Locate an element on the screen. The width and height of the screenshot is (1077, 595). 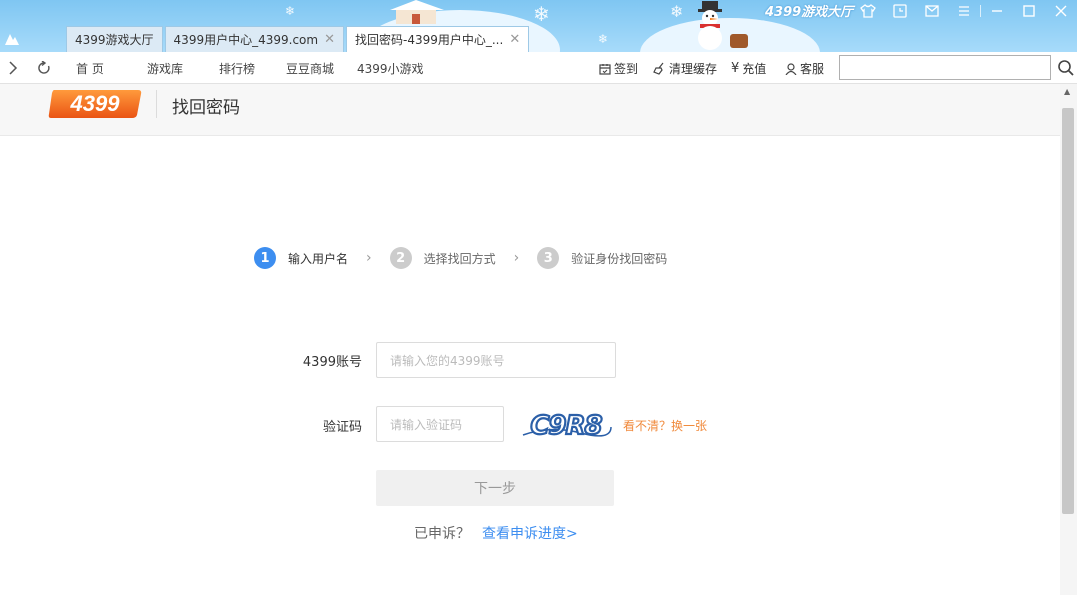
scrollbar: ▲ is located at coordinates (1068, 339).